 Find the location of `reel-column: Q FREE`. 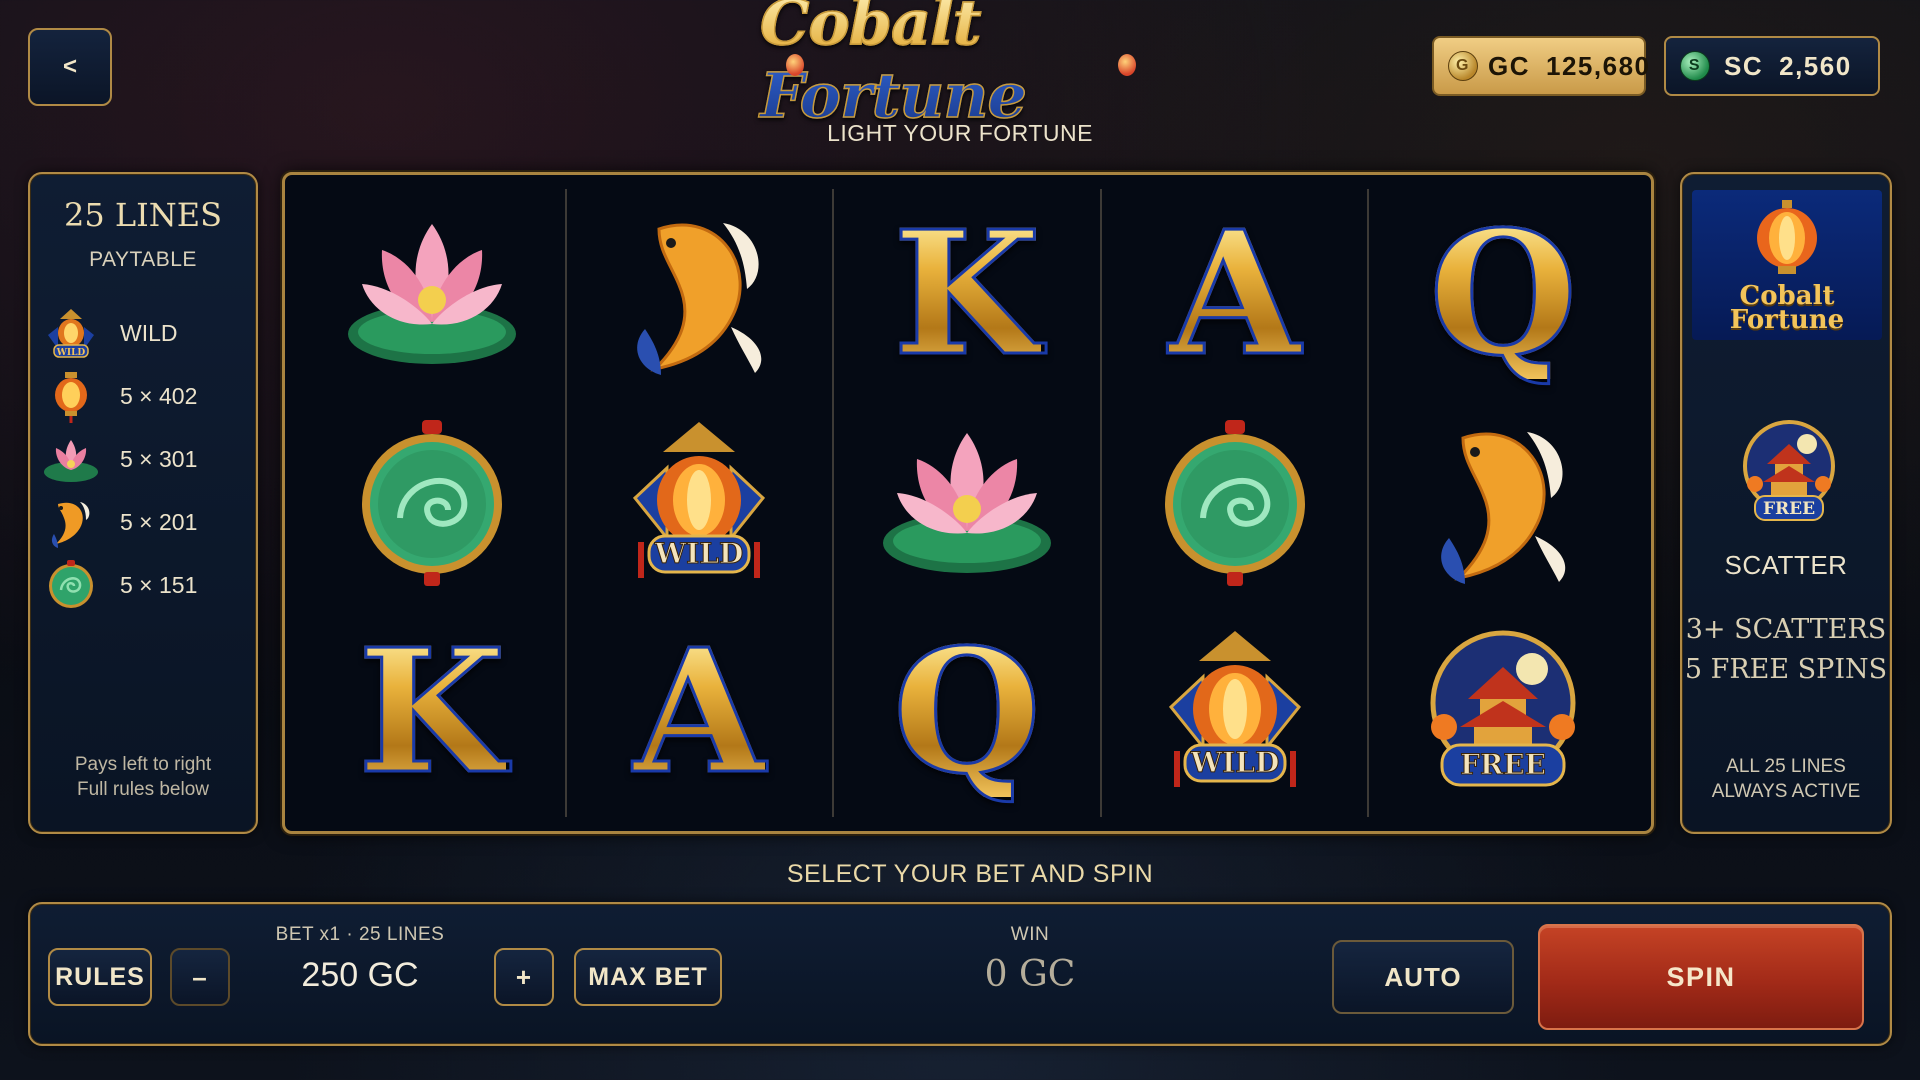

reel-column: Q FREE is located at coordinates (1503, 503).